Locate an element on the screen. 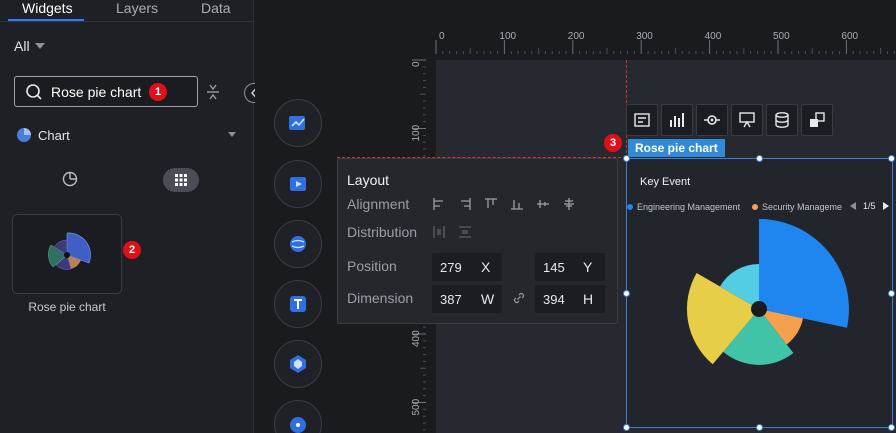 Image resolution: width=896 pixels, height=433 pixels. side-button-chart is located at coordinates (298, 123).